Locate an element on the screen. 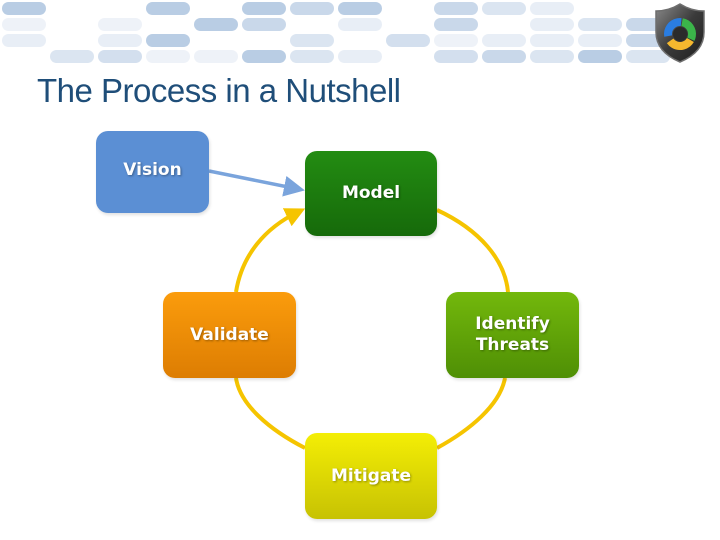 This screenshot has height=540, width=720. node-vision-label: Vision is located at coordinates (152, 170).